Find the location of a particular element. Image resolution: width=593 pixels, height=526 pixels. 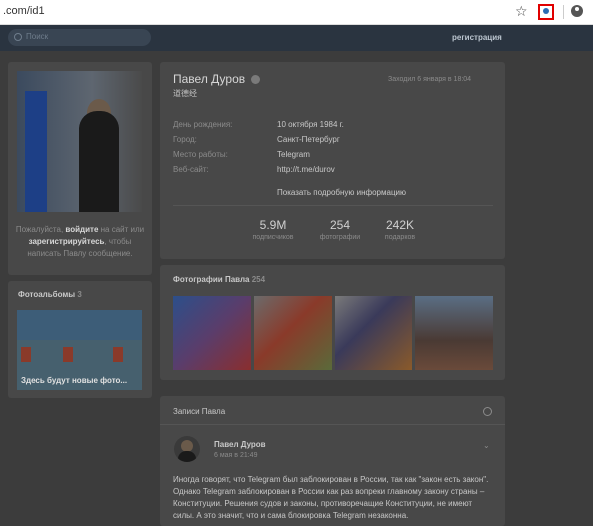

stat-followers: 5.9M подписчиков is located at coordinates (273, 229).